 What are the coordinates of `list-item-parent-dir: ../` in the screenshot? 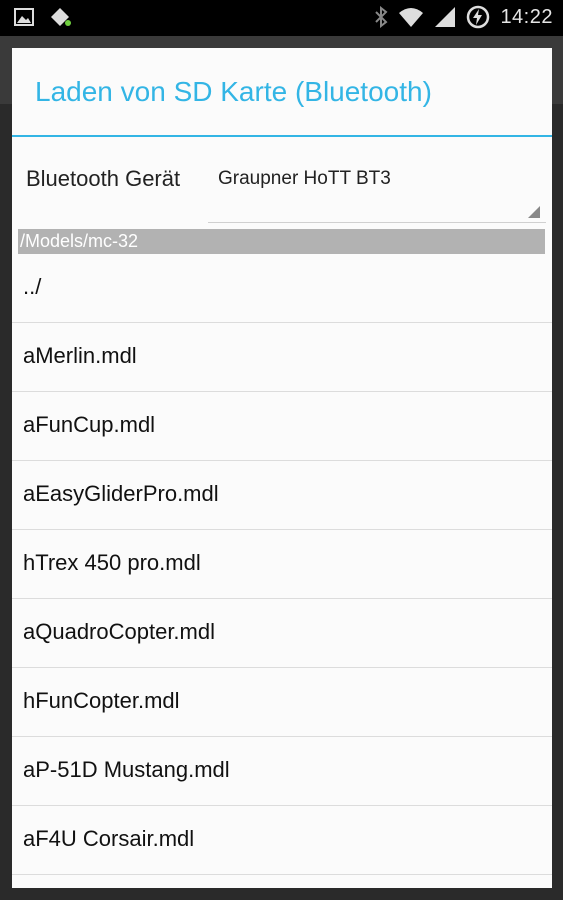 It's located at (282, 288).